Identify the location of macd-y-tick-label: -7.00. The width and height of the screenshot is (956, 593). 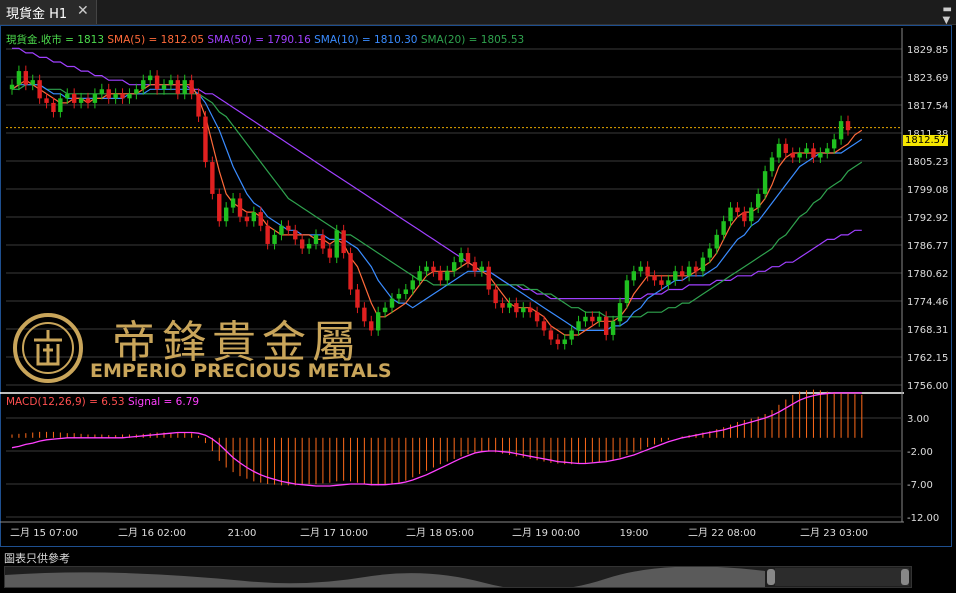
(920, 485).